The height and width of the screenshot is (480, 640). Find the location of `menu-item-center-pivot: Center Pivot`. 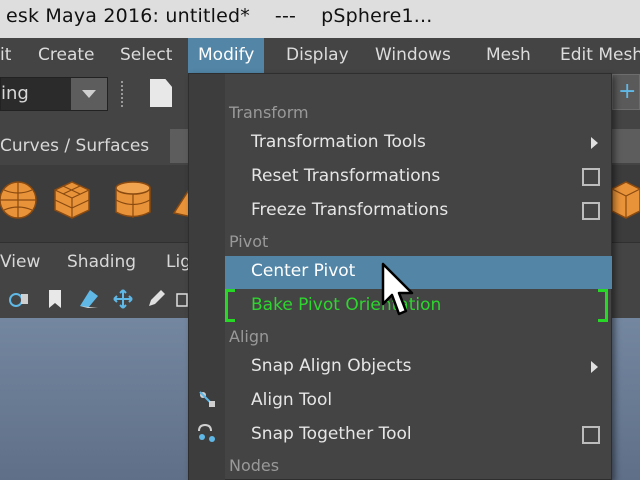

menu-item-center-pivot: Center Pivot is located at coordinates (418, 272).